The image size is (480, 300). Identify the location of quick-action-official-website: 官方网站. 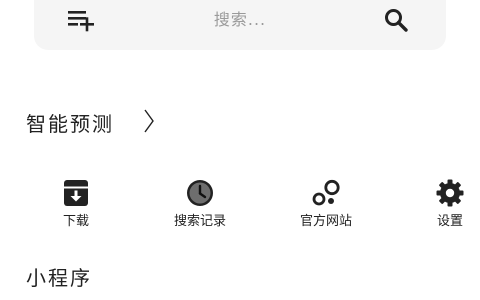
(326, 205).